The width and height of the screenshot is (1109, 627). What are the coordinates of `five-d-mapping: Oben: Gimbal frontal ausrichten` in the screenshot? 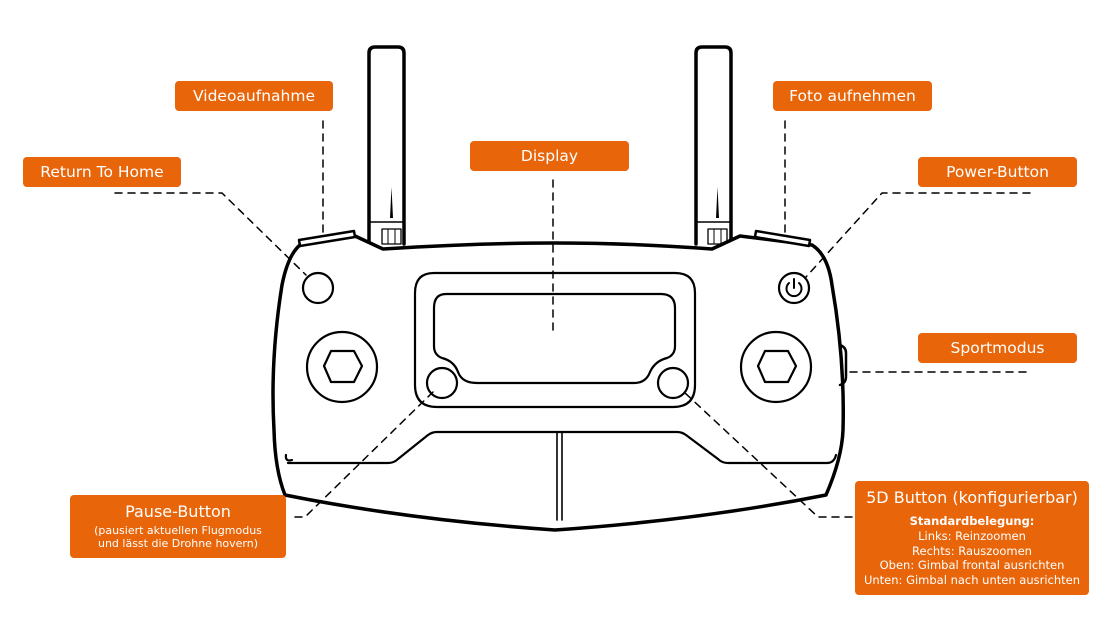 It's located at (972, 565).